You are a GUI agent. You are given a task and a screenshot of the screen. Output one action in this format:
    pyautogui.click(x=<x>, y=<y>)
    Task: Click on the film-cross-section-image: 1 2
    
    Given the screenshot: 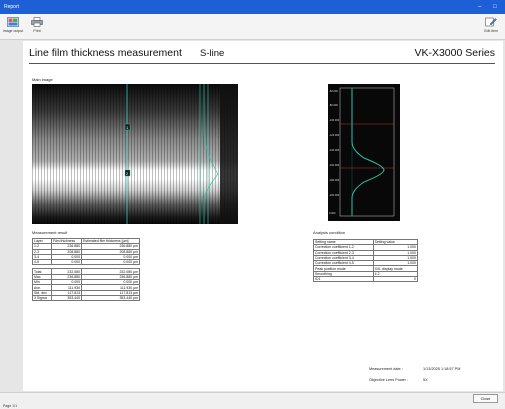 What is the action you would take?
    pyautogui.click(x=135, y=154)
    